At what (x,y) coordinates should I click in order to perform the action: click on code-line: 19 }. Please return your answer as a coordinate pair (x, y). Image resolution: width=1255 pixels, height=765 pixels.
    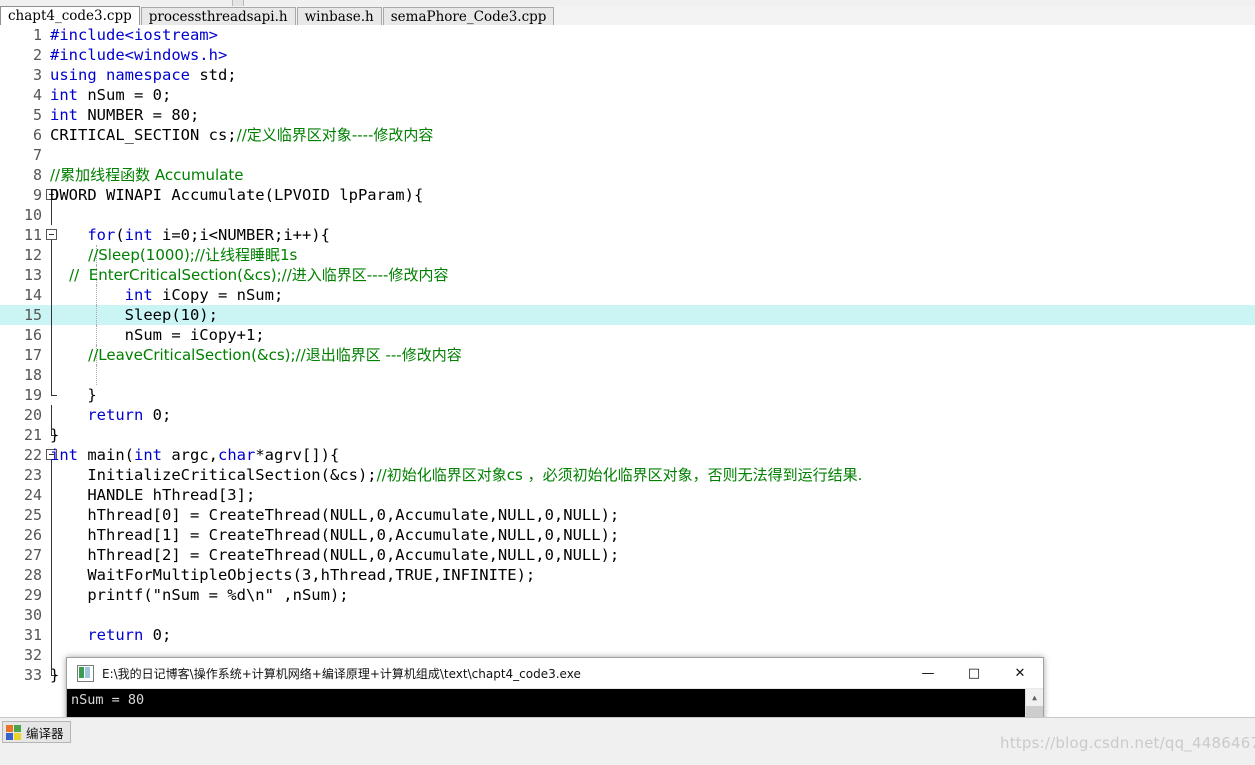
    Looking at the image, I should click on (627, 395).